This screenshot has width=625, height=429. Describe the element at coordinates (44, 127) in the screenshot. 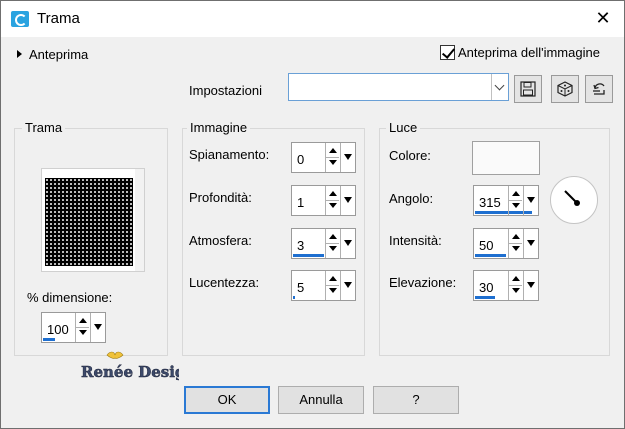

I see `trama-group-label: Trama` at that location.